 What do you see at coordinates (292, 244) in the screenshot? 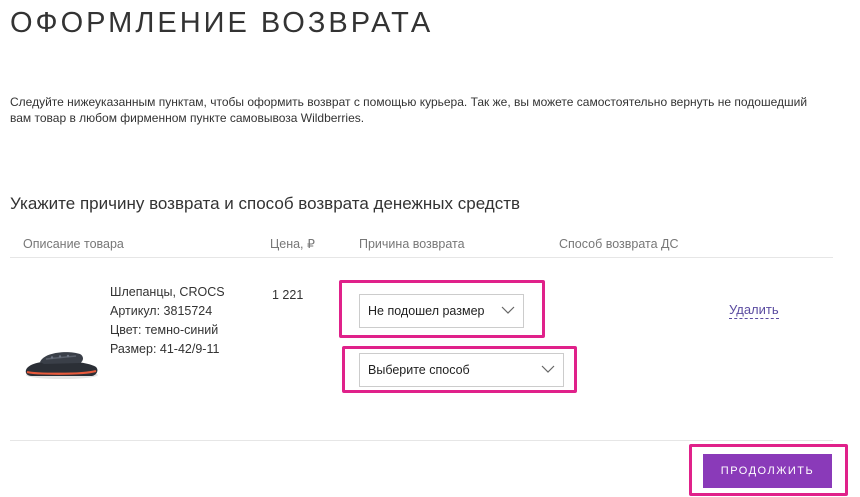
I see `header-price: Цена, ₽` at bounding box center [292, 244].